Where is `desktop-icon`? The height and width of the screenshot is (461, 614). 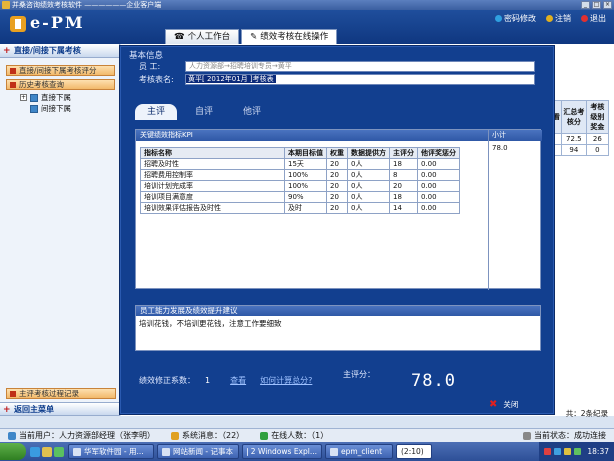
desktop-icon is located at coordinates (47, 451).